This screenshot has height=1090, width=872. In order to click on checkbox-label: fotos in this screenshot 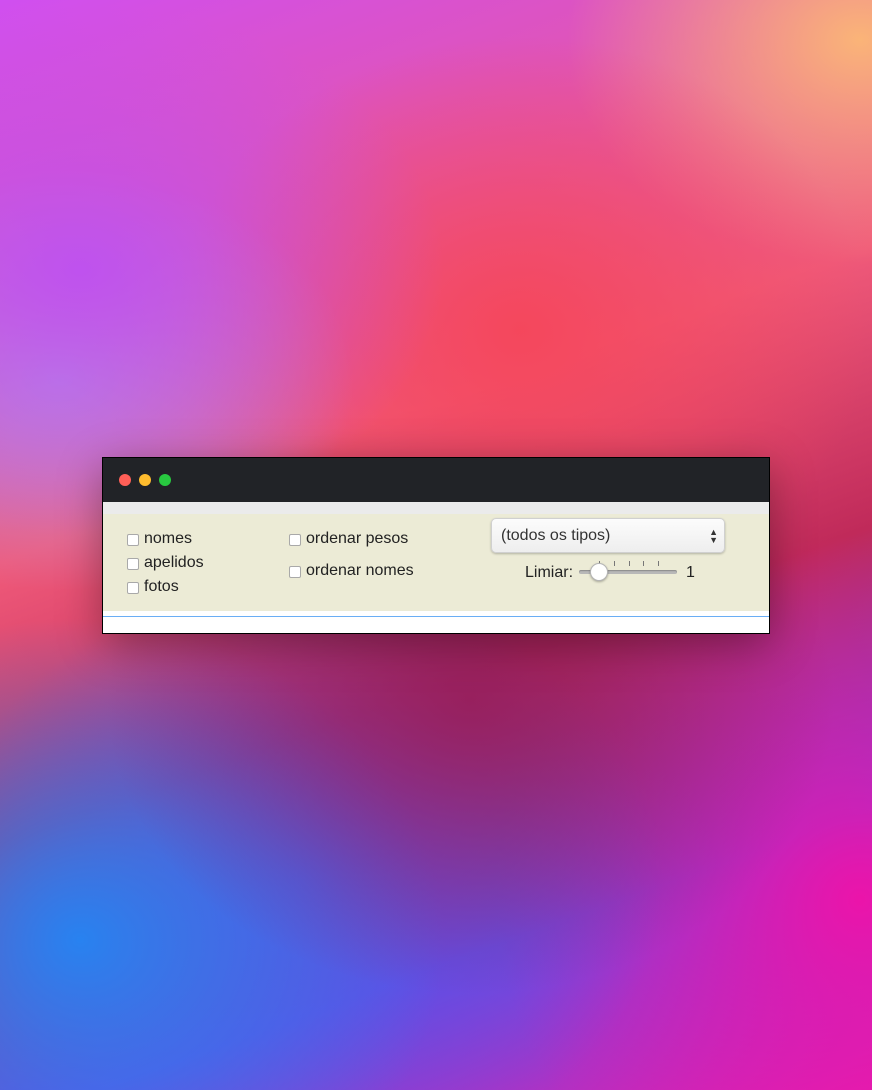, I will do `click(161, 586)`.